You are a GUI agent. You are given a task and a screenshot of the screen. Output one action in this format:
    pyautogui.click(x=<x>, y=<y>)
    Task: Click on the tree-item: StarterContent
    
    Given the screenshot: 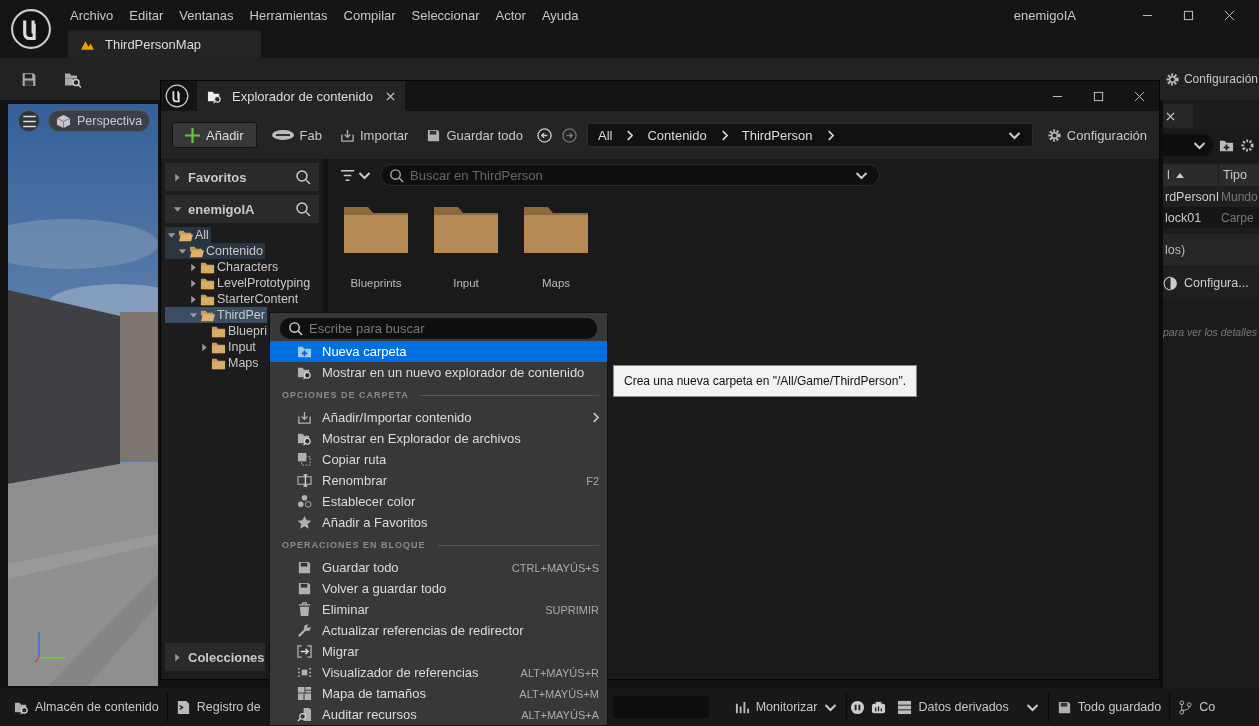 What is the action you would take?
    pyautogui.click(x=233, y=299)
    